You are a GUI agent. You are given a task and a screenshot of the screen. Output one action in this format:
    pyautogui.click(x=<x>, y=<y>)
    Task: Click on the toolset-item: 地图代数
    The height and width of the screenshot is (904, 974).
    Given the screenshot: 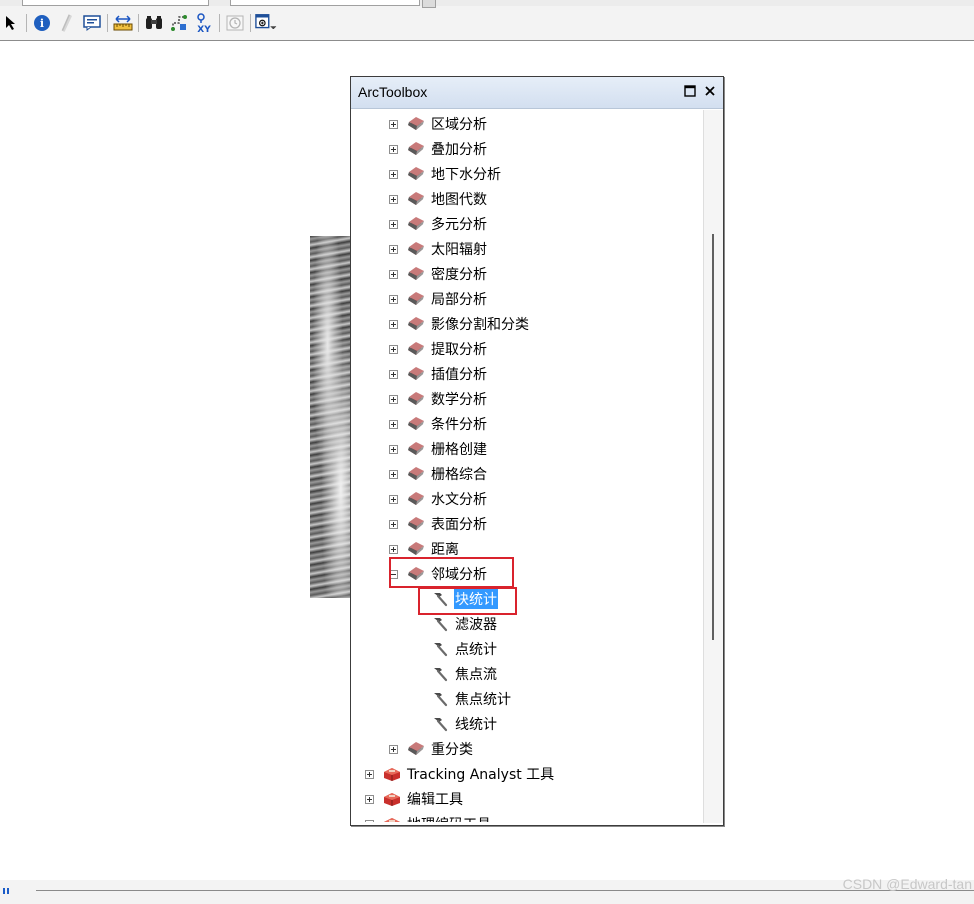 What is the action you would take?
    pyautogui.click(x=438, y=199)
    